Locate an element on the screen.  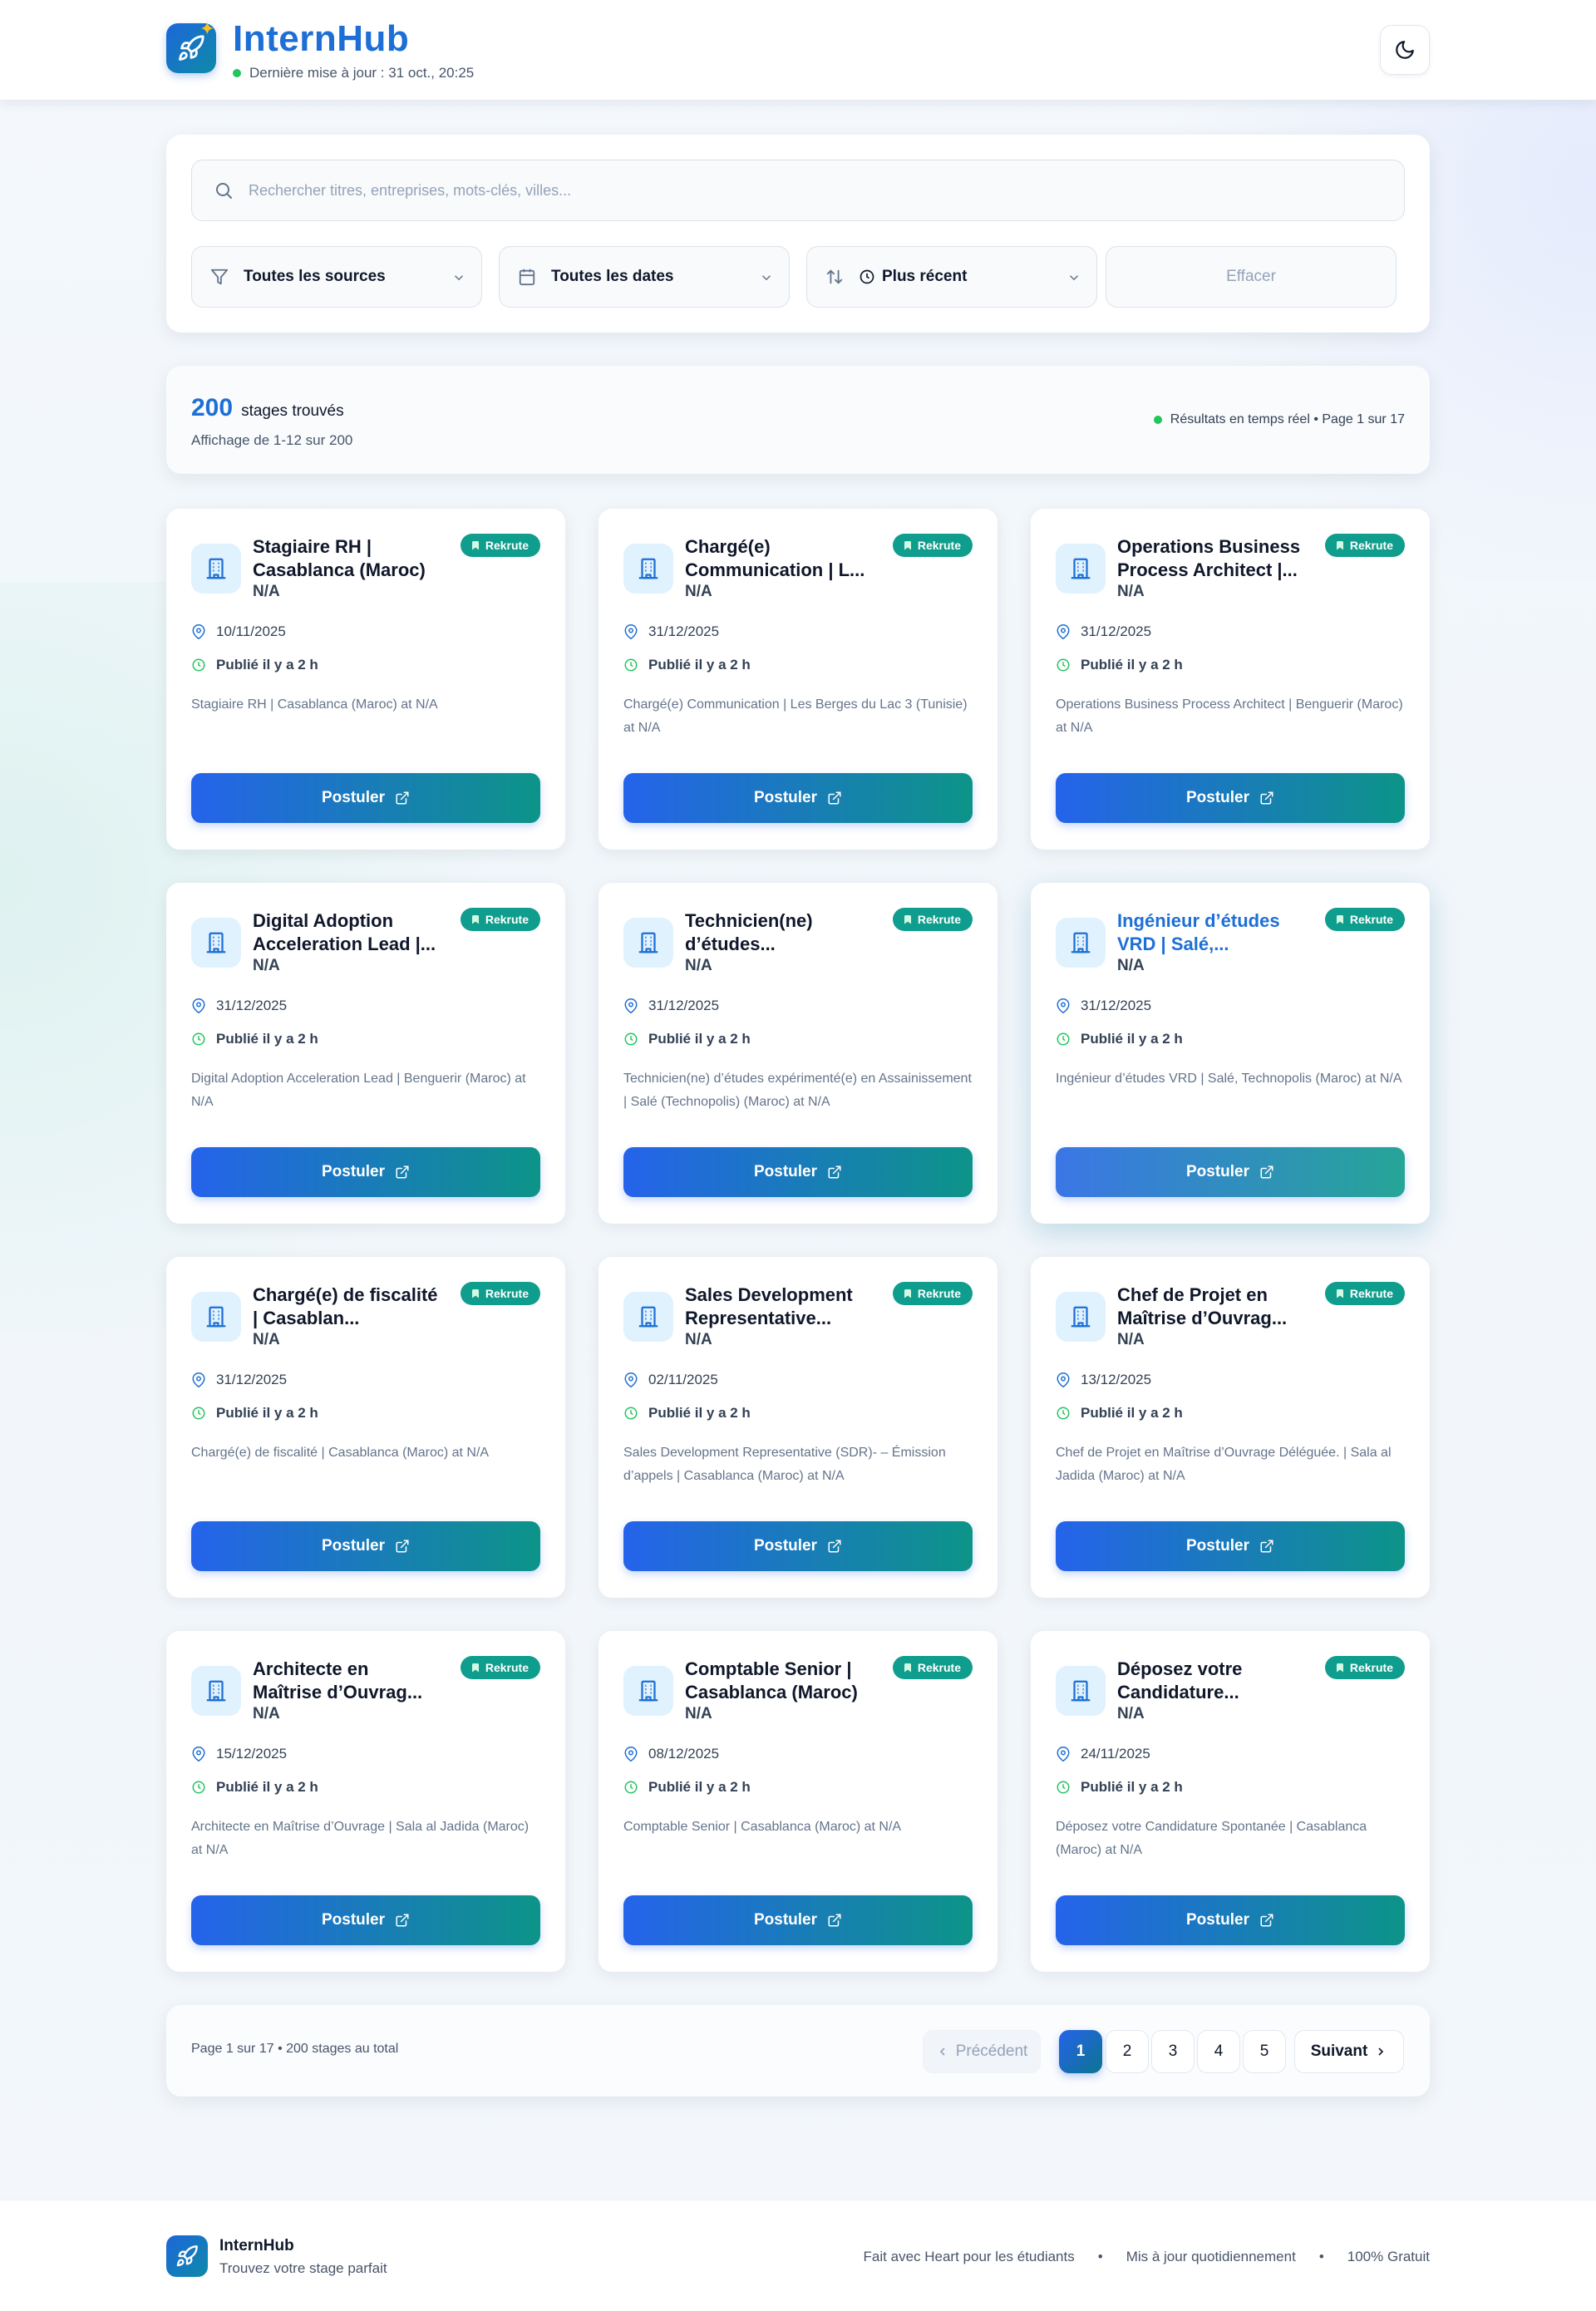
next-page-button: Suivant is located at coordinates (1349, 2051).